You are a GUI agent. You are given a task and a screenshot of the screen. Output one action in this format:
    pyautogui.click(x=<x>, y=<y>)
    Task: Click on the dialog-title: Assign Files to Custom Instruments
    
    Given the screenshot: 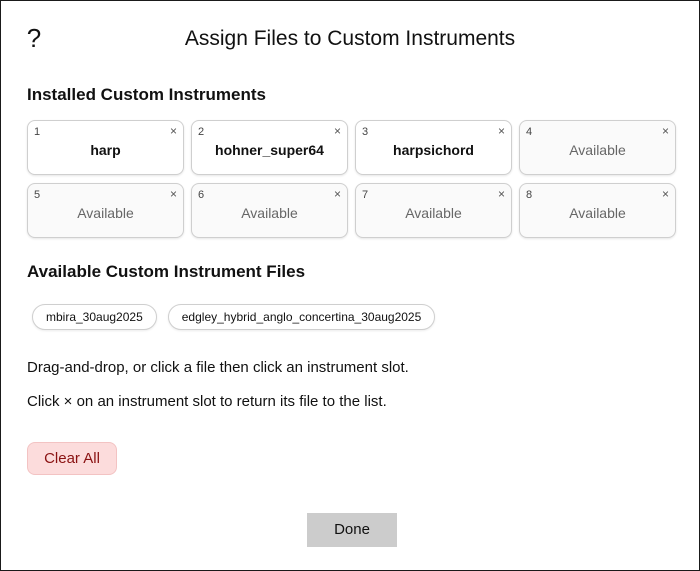 What is the action you would take?
    pyautogui.click(x=350, y=38)
    